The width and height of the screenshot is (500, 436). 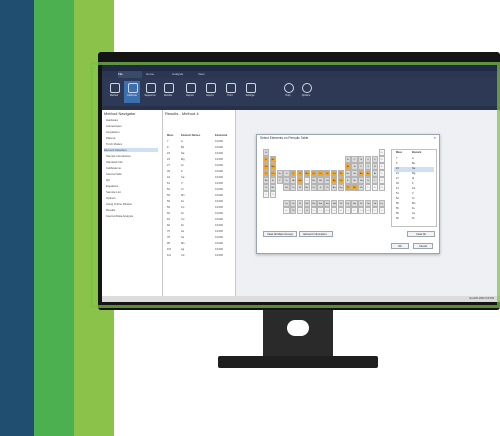 What do you see at coordinates (298, 328) in the screenshot?
I see `neck-cutout` at bounding box center [298, 328].